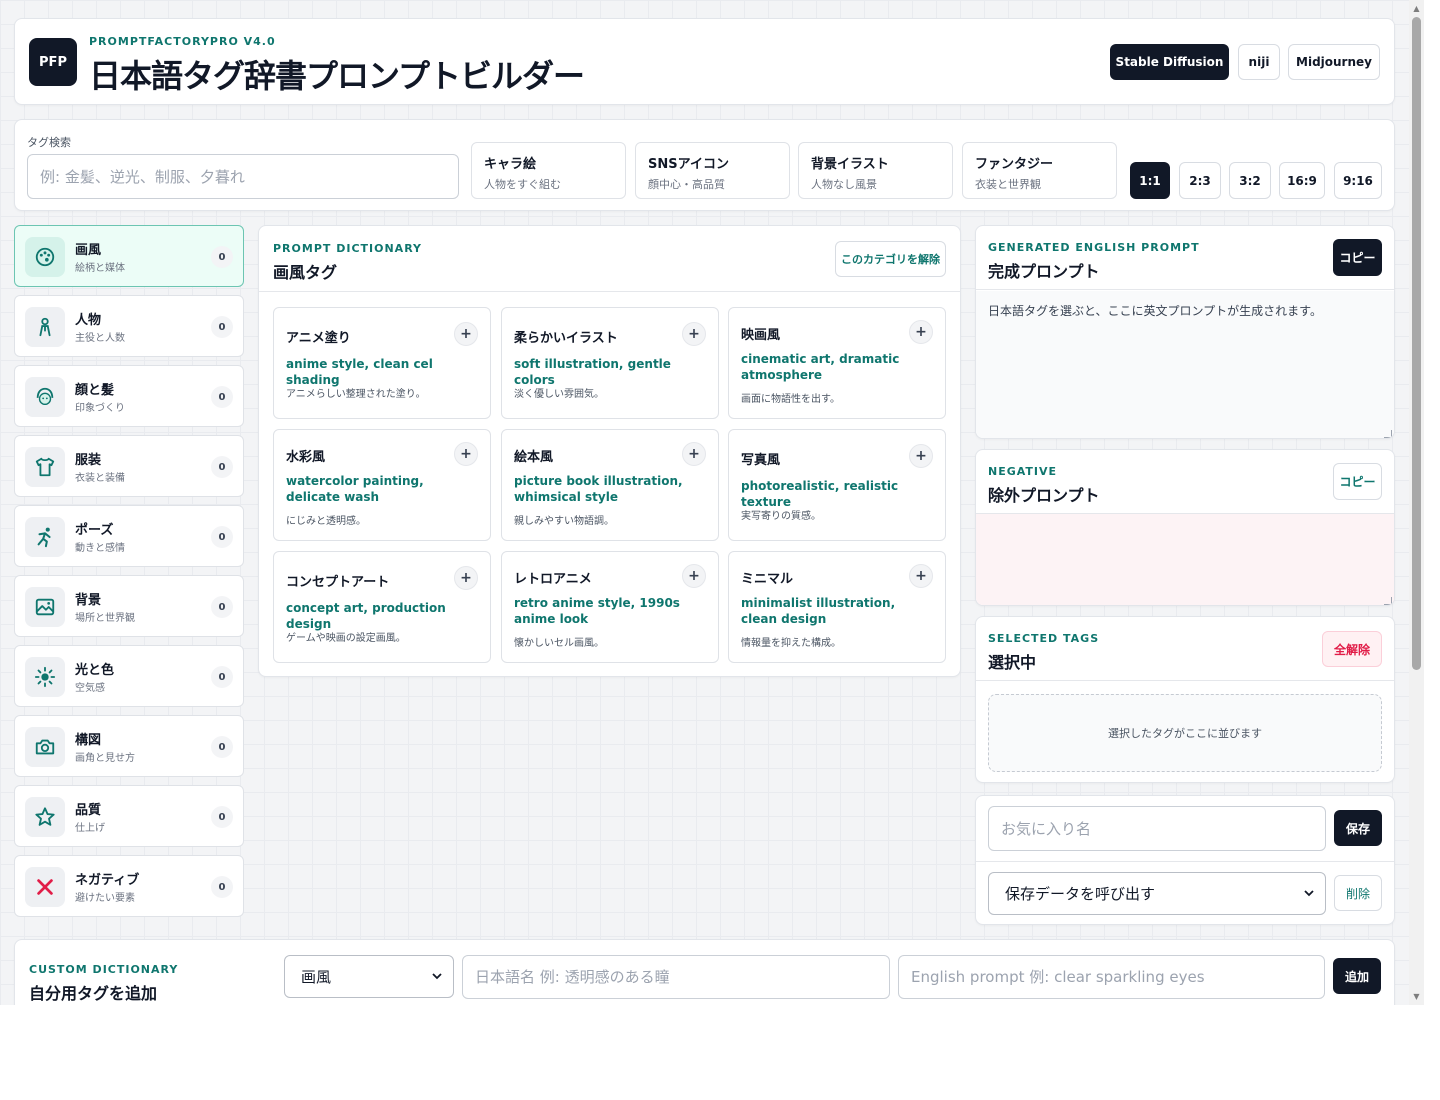  What do you see at coordinates (818, 611) in the screenshot?
I see `tag-english: minimalist illustration, clean design` at bounding box center [818, 611].